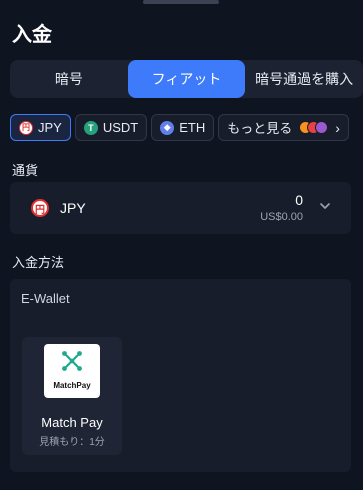 This screenshot has height=490, width=363. I want to click on tab-fiat: フィアット, so click(186, 79).